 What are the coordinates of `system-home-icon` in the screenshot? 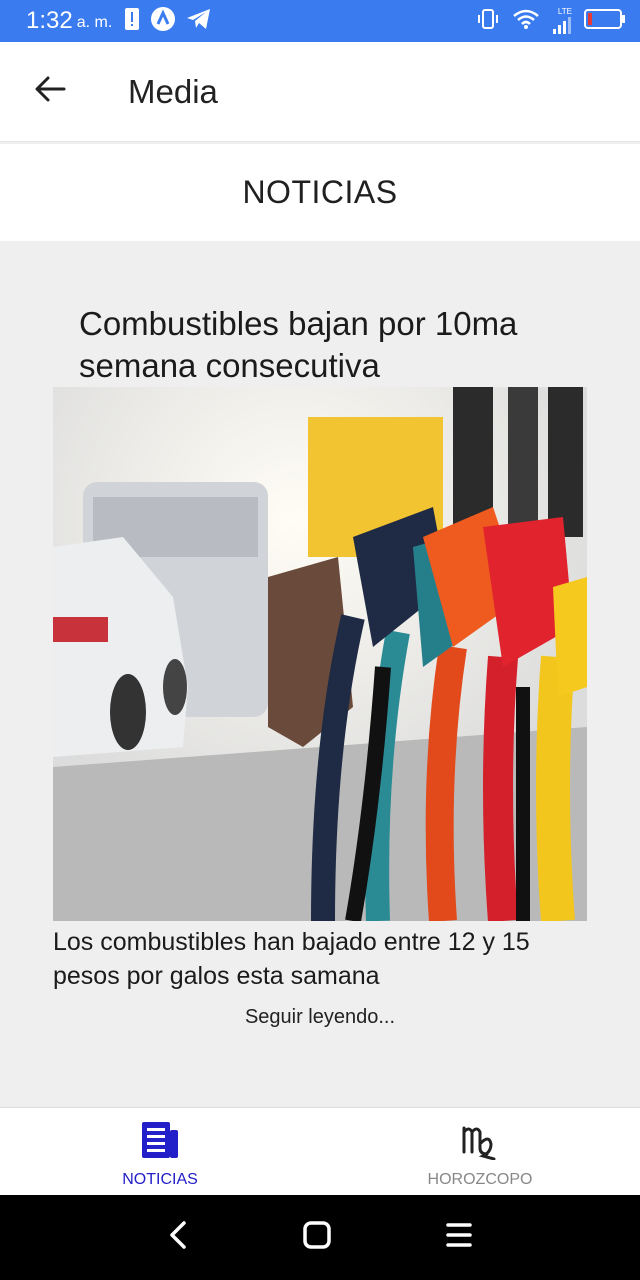 It's located at (317, 1237).